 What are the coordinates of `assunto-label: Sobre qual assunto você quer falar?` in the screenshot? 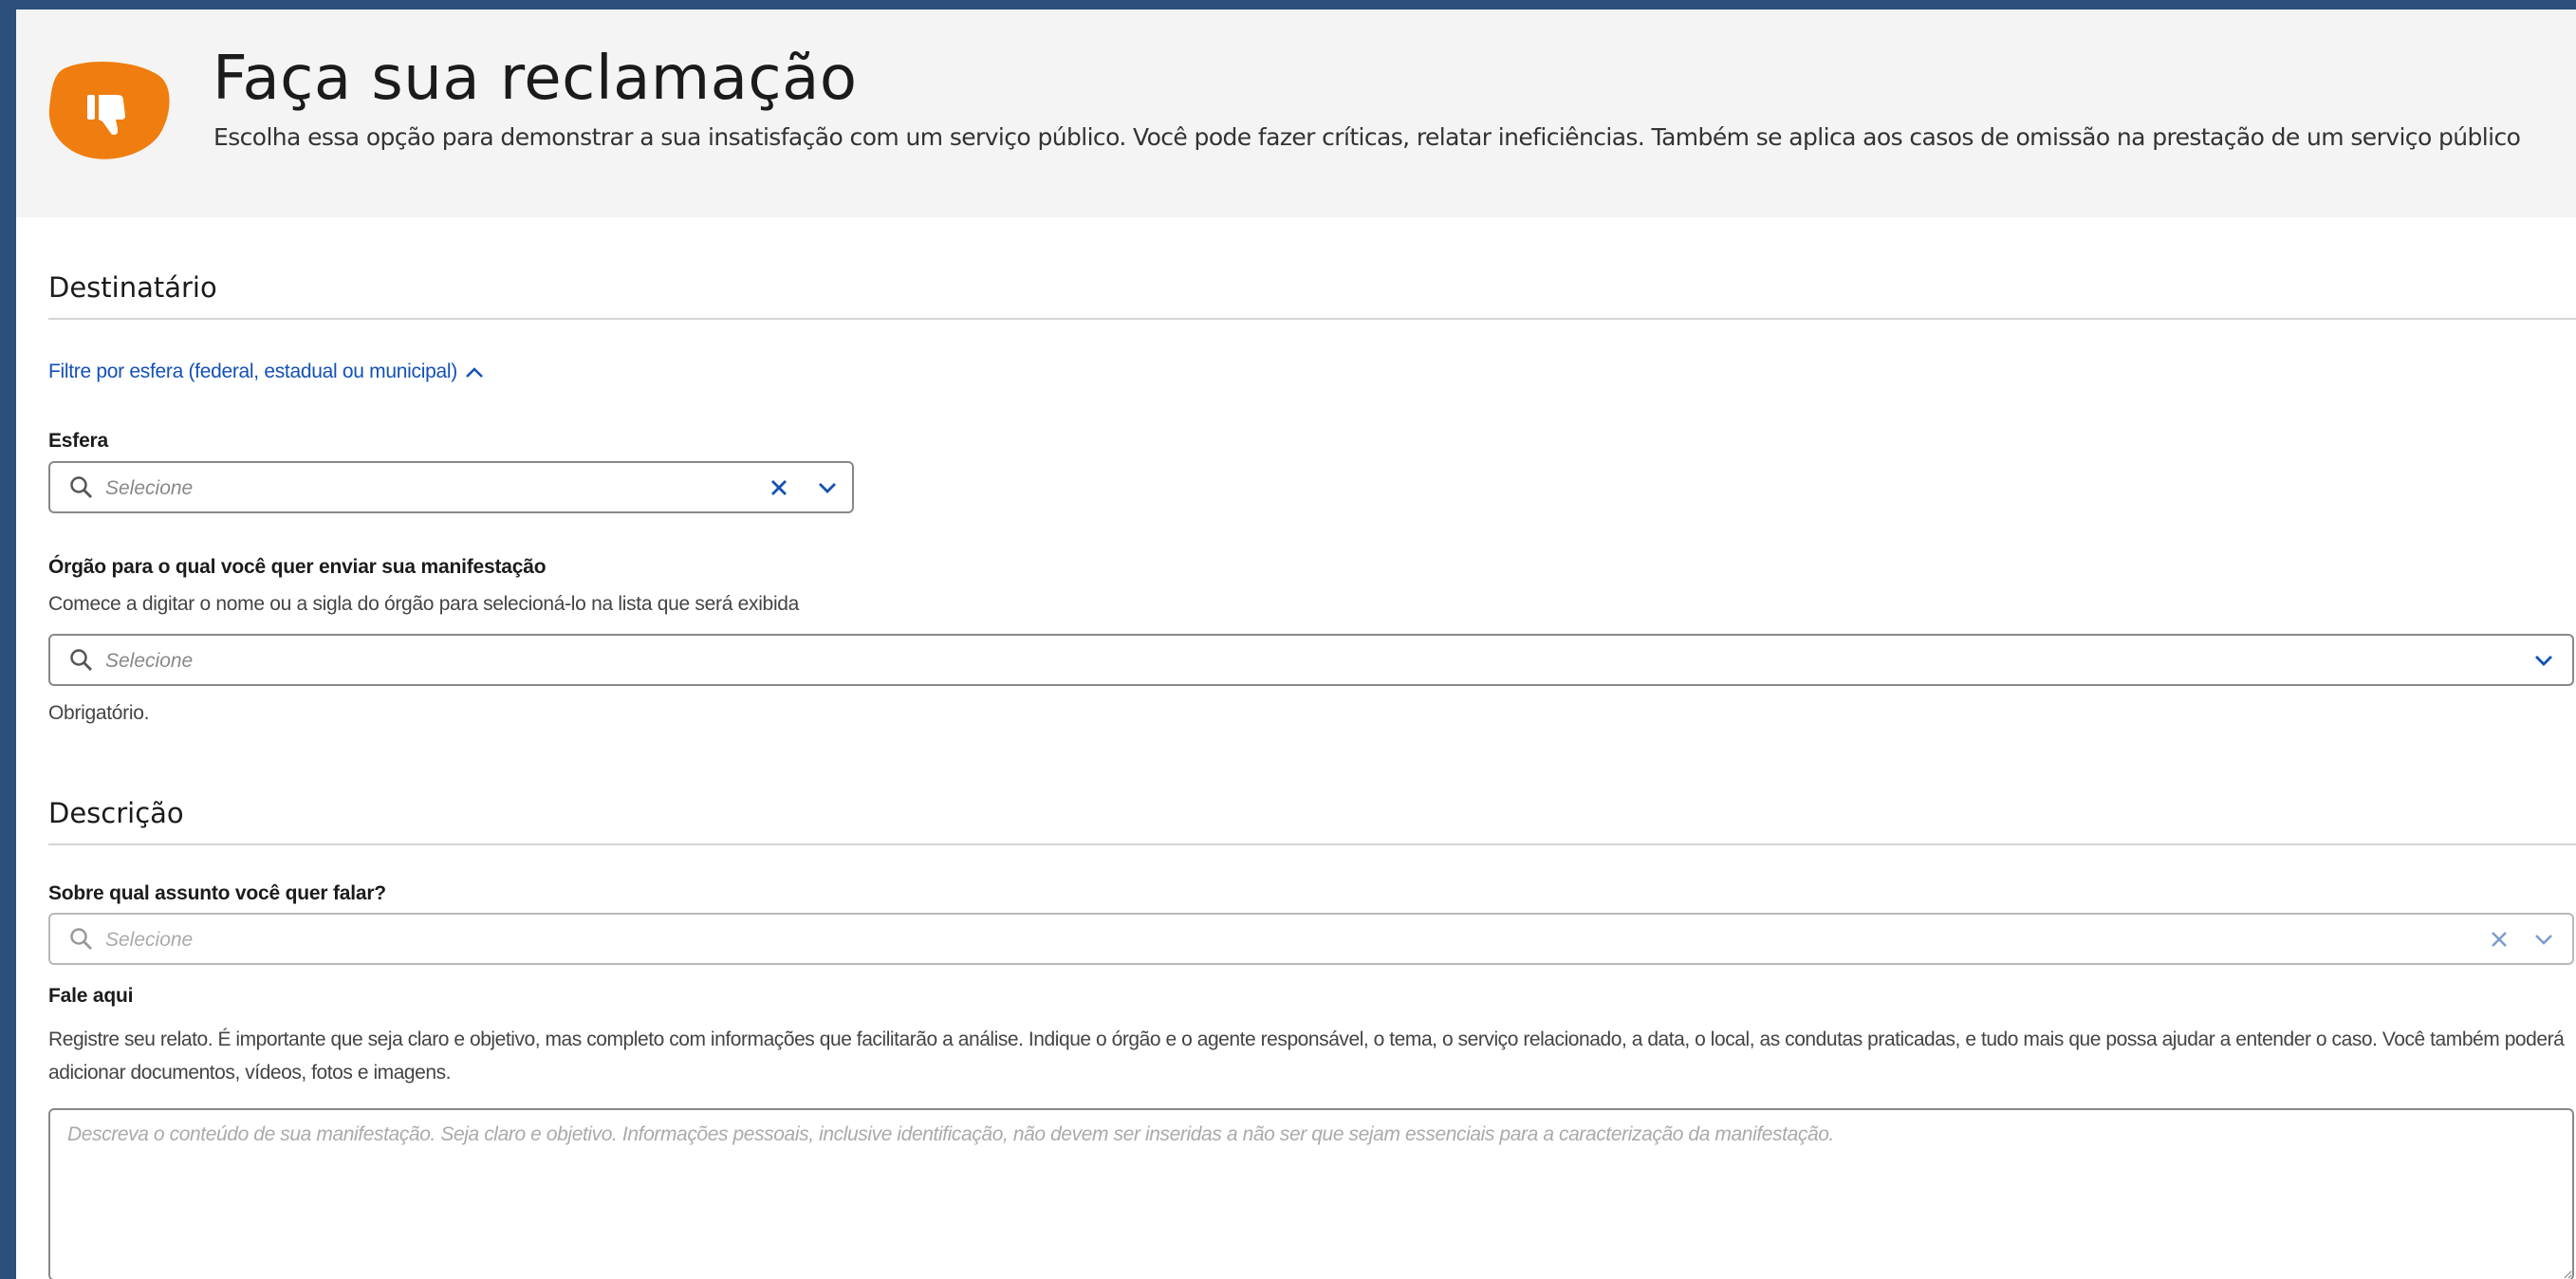 It's located at (217, 893).